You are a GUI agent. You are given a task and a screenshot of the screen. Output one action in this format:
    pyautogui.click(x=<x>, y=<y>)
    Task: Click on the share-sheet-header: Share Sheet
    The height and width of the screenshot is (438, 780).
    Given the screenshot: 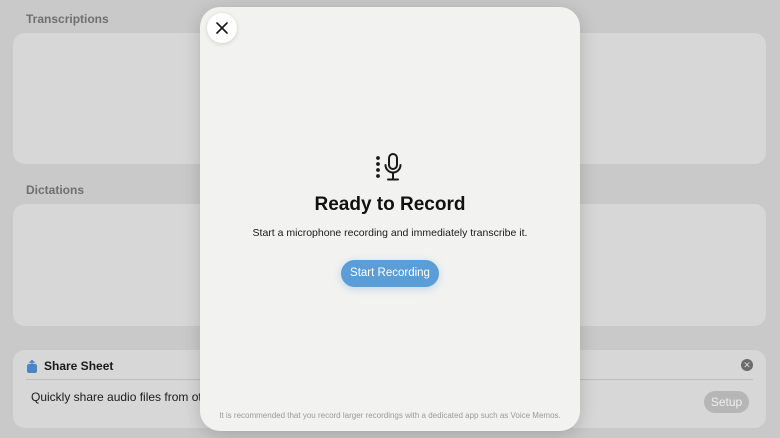 What is the action you would take?
    pyautogui.click(x=69, y=366)
    